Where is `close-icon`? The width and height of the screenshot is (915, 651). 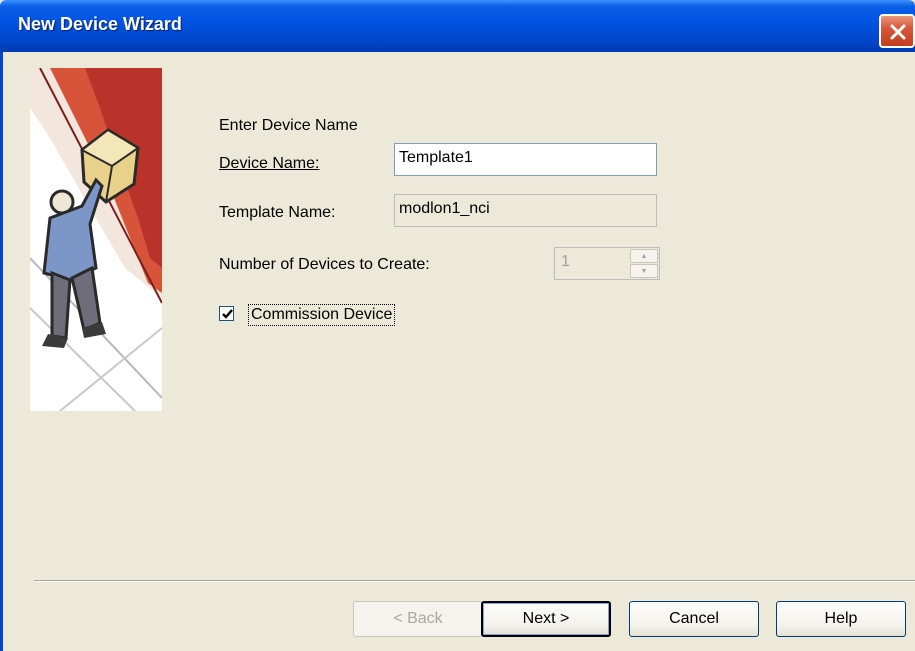
close-icon is located at coordinates (898, 32).